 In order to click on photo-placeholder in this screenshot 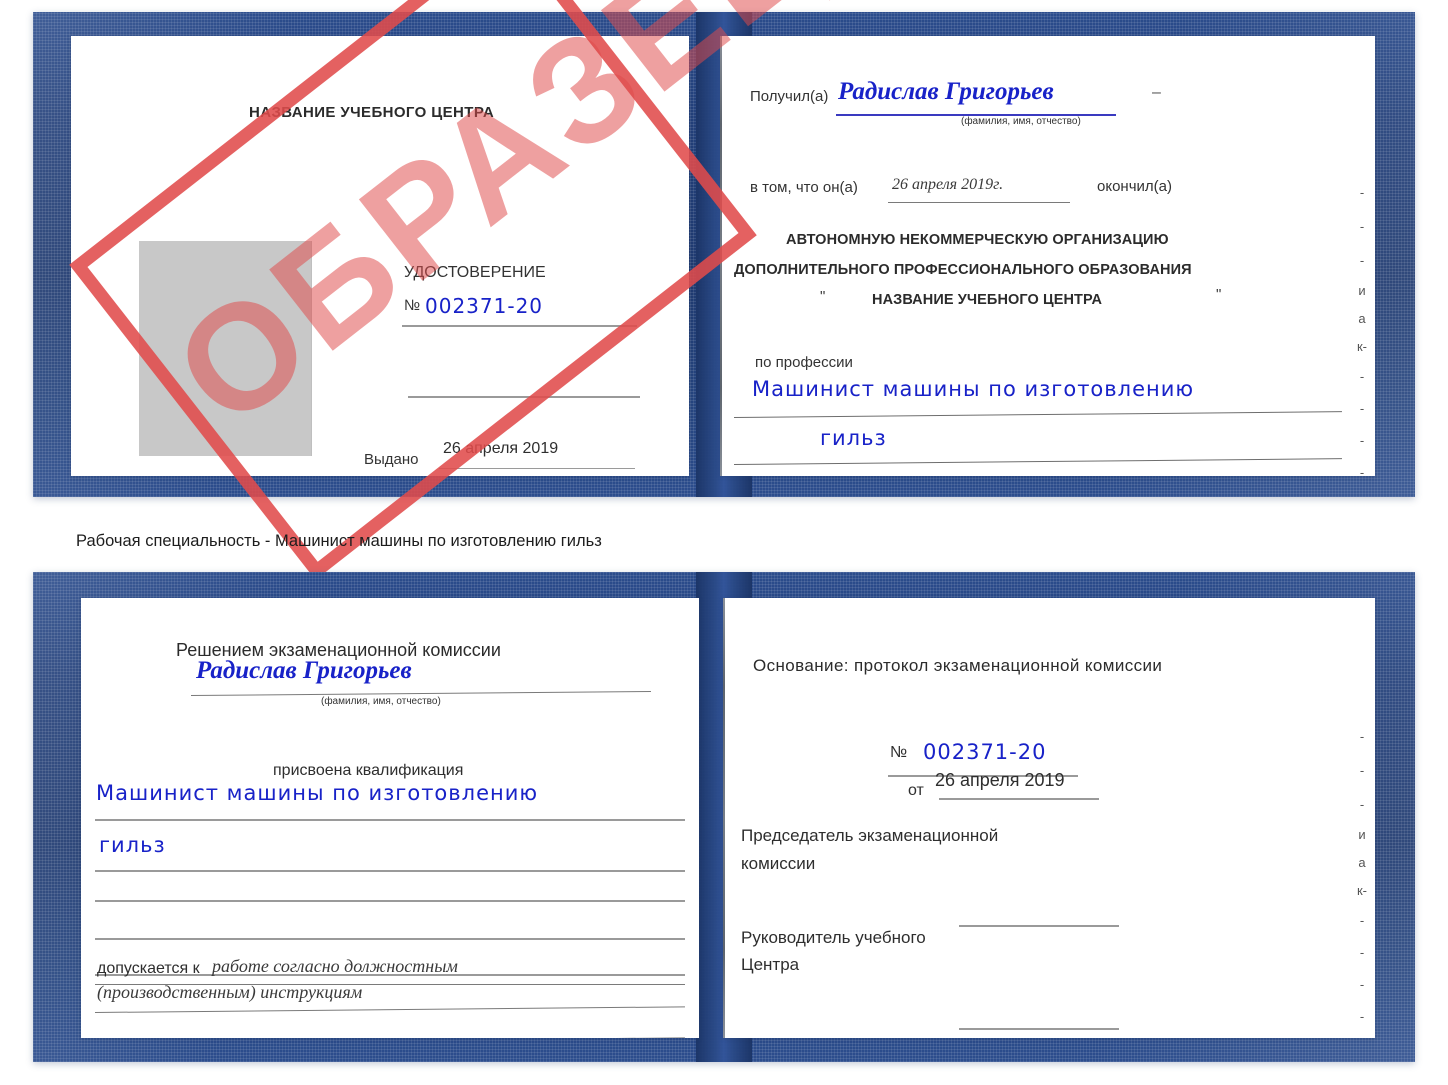, I will do `click(225, 348)`.